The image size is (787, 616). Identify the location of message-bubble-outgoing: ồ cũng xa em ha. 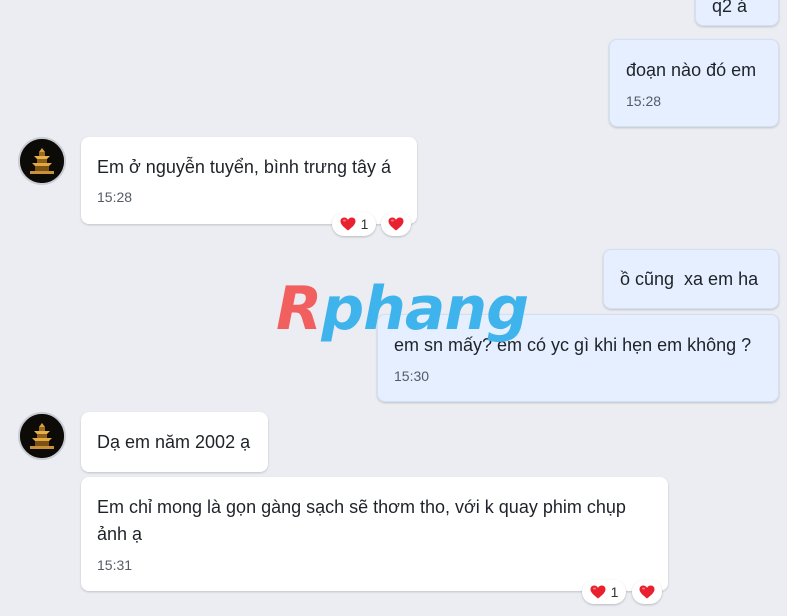
(691, 279).